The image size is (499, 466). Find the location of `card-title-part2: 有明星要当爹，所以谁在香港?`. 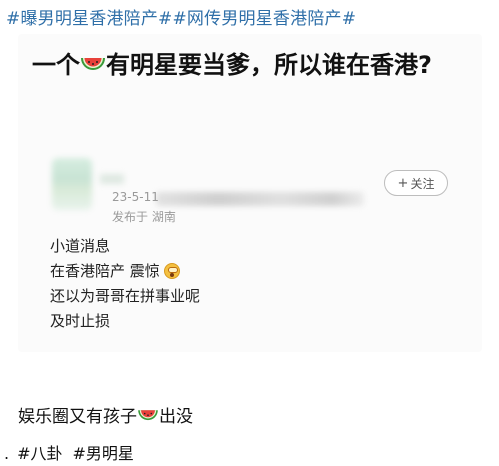

card-title-part2: 有明星要当爹，所以谁在香港? is located at coordinates (269, 65).